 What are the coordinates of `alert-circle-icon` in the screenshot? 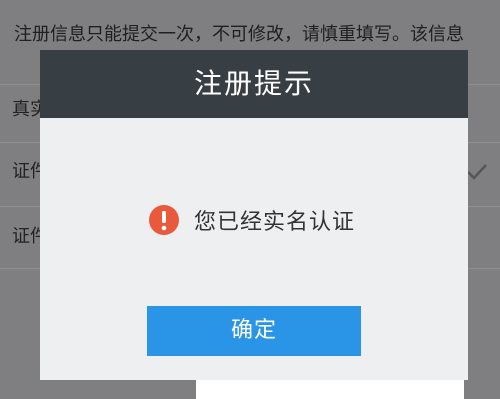 It's located at (164, 220).